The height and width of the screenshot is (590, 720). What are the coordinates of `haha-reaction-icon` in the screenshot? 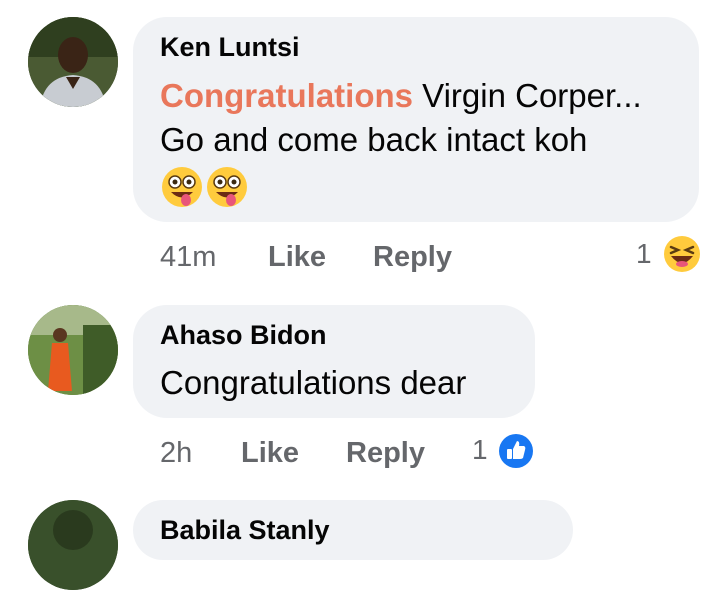 It's located at (682, 256).